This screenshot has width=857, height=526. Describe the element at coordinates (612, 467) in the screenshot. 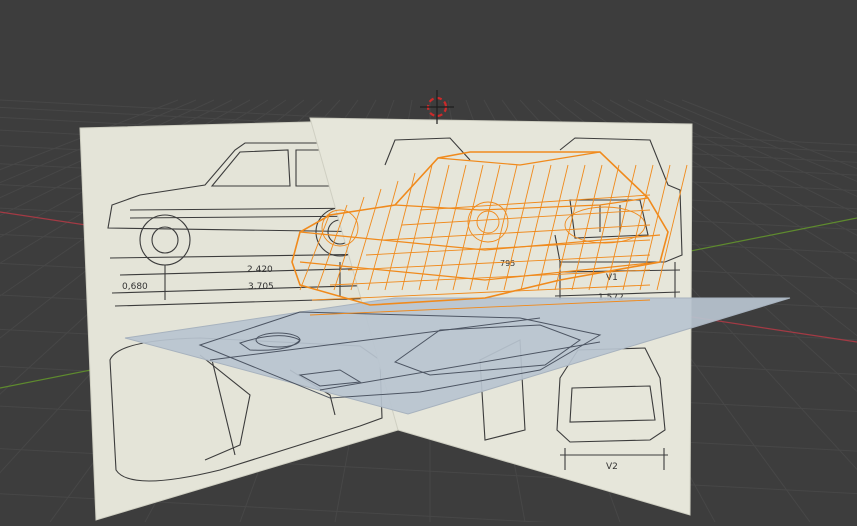

I see `dim-v2: V2` at that location.